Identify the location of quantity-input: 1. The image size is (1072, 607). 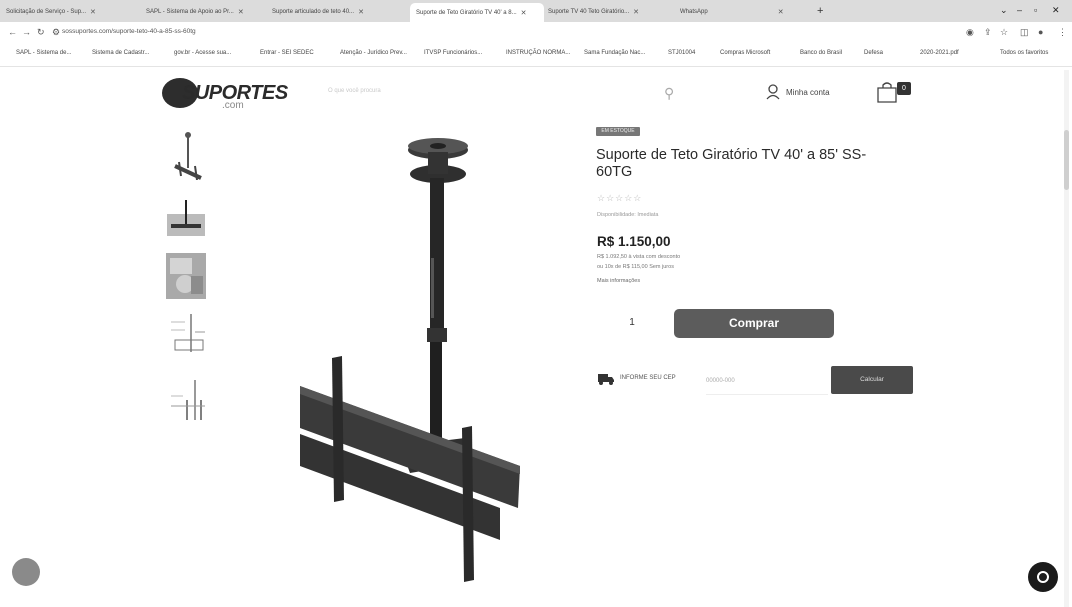
(632, 322).